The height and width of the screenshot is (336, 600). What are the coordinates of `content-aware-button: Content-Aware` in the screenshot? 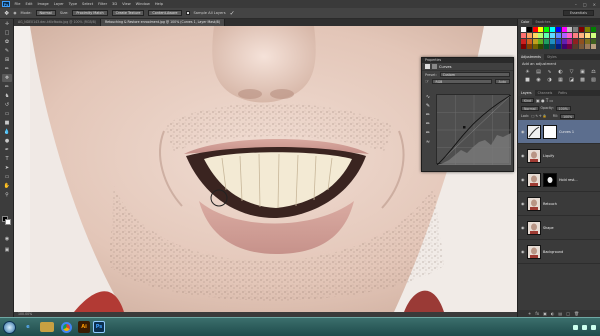 It's located at (165, 13).